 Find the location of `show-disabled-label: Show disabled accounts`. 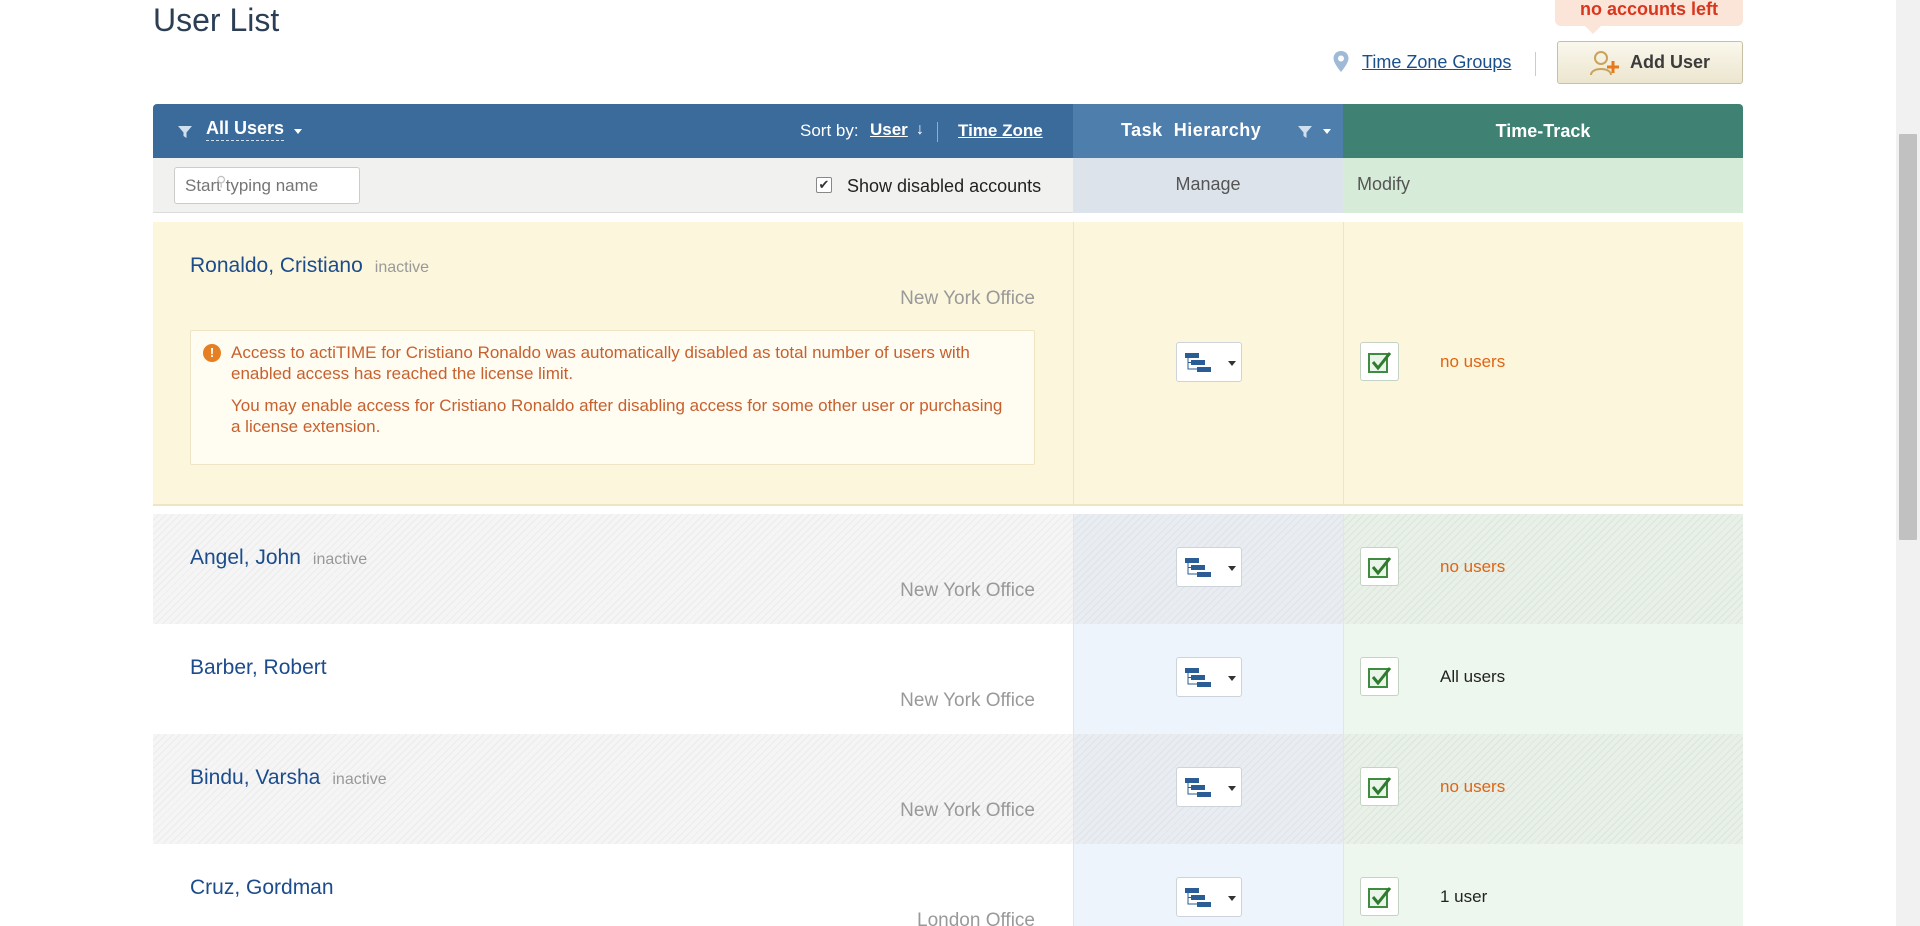

show-disabled-label: Show disabled accounts is located at coordinates (944, 186).